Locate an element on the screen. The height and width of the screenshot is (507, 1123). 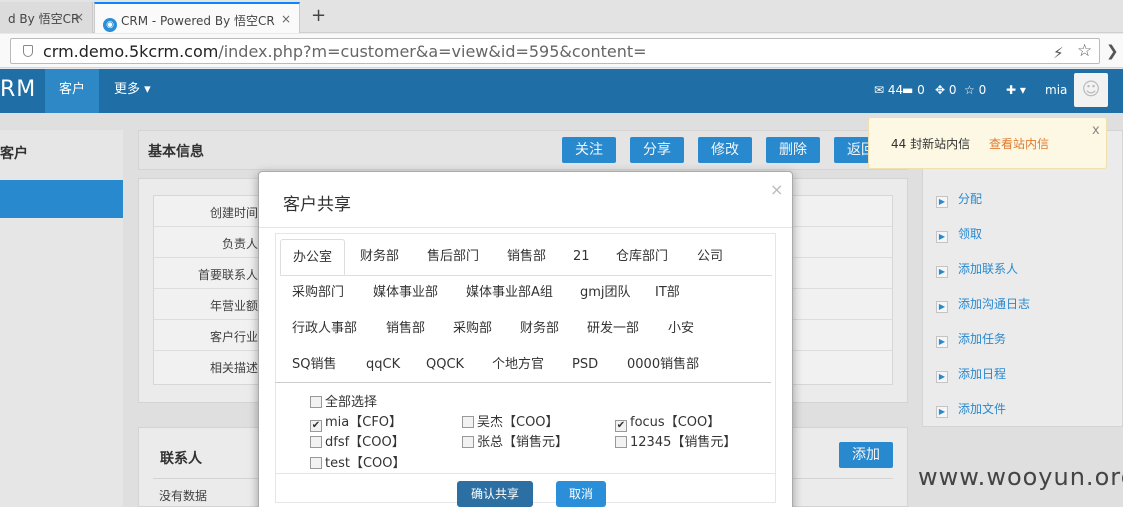
cancel-button: 取消 is located at coordinates (581, 494).